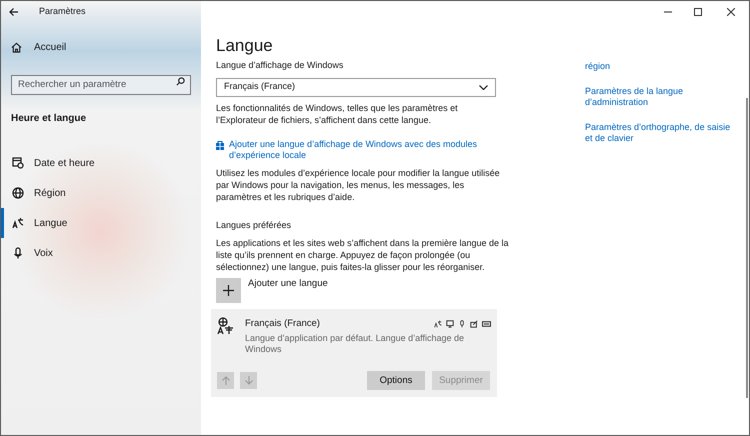 The width and height of the screenshot is (750, 436). I want to click on field-label: Langue d’affichage de Windows, so click(280, 65).